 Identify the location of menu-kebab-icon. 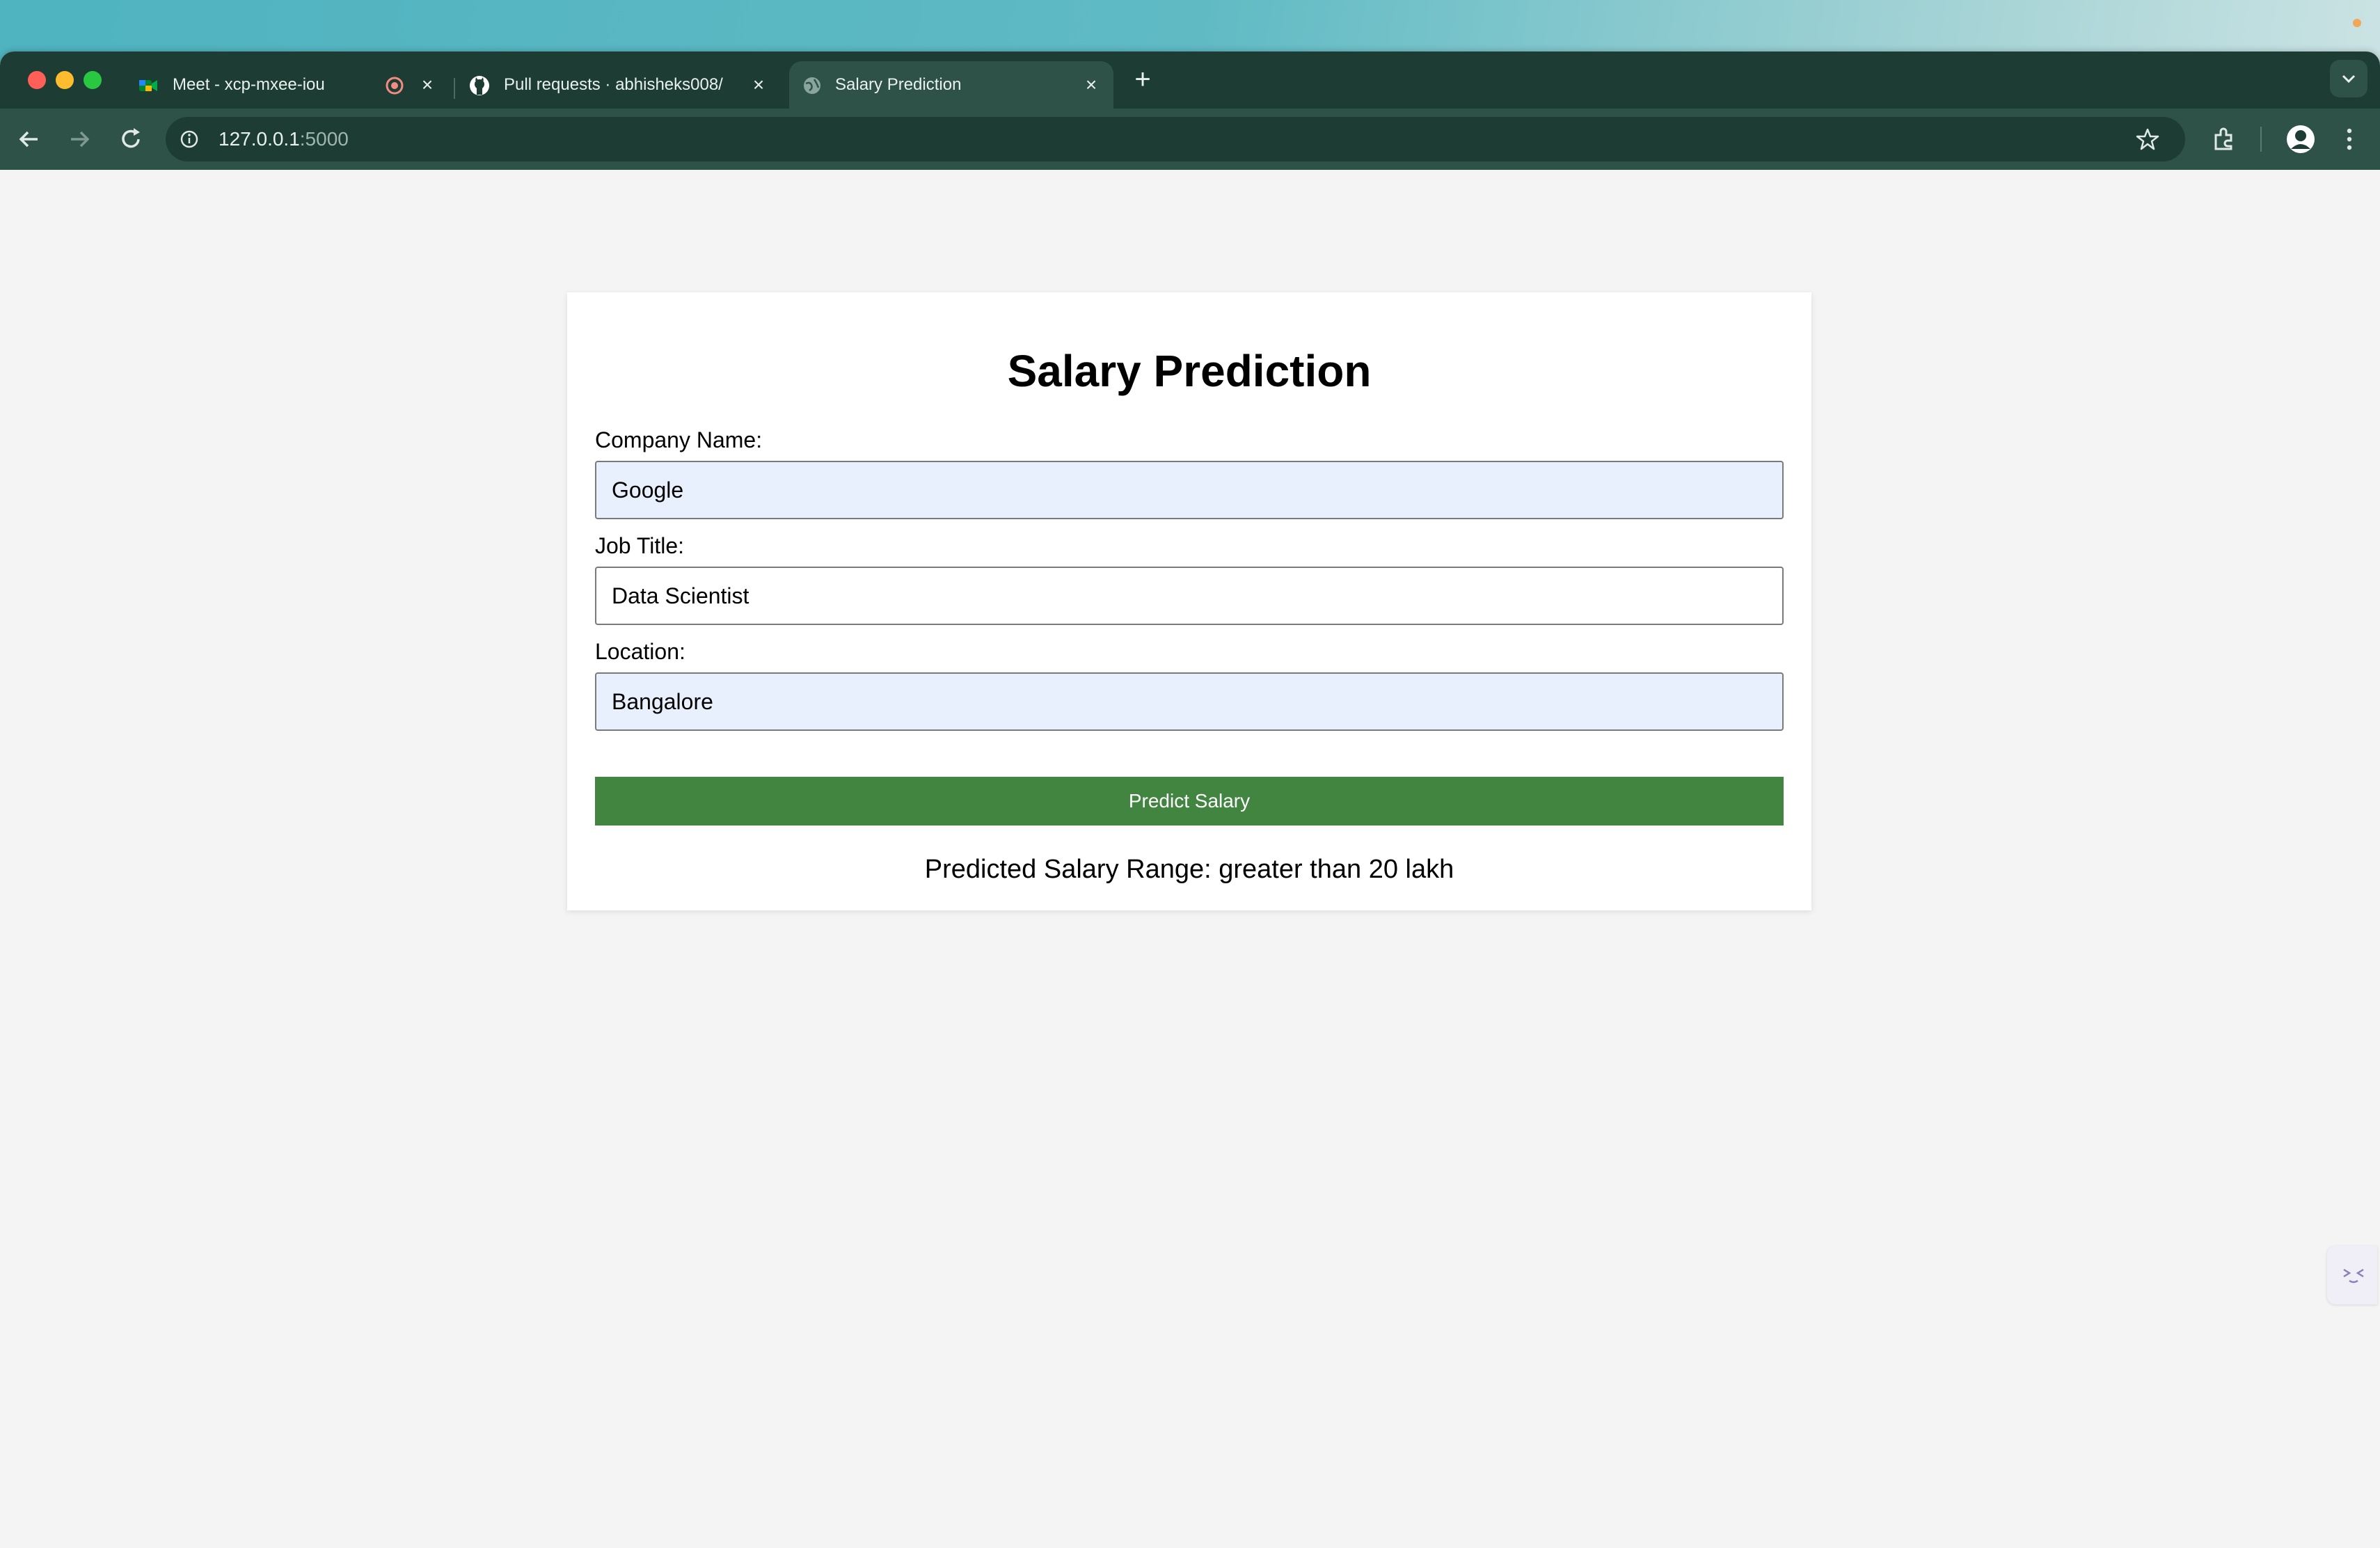
(2349, 139).